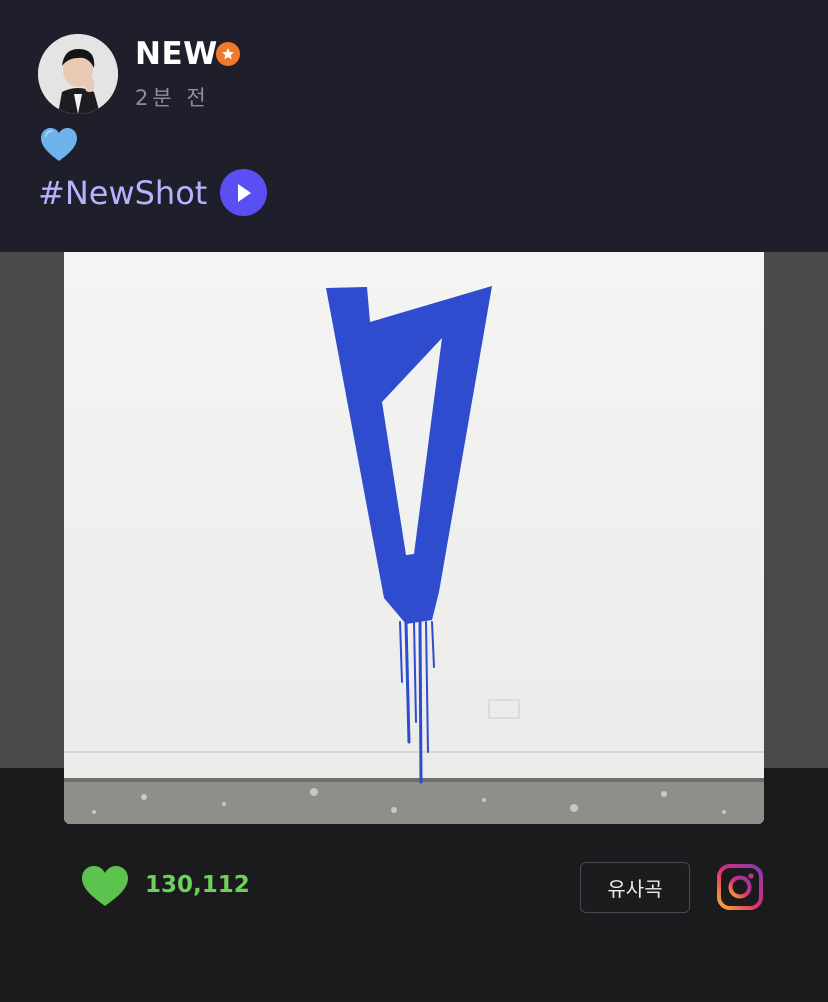 The height and width of the screenshot is (1002, 828). I want to click on play-button, so click(243, 192).